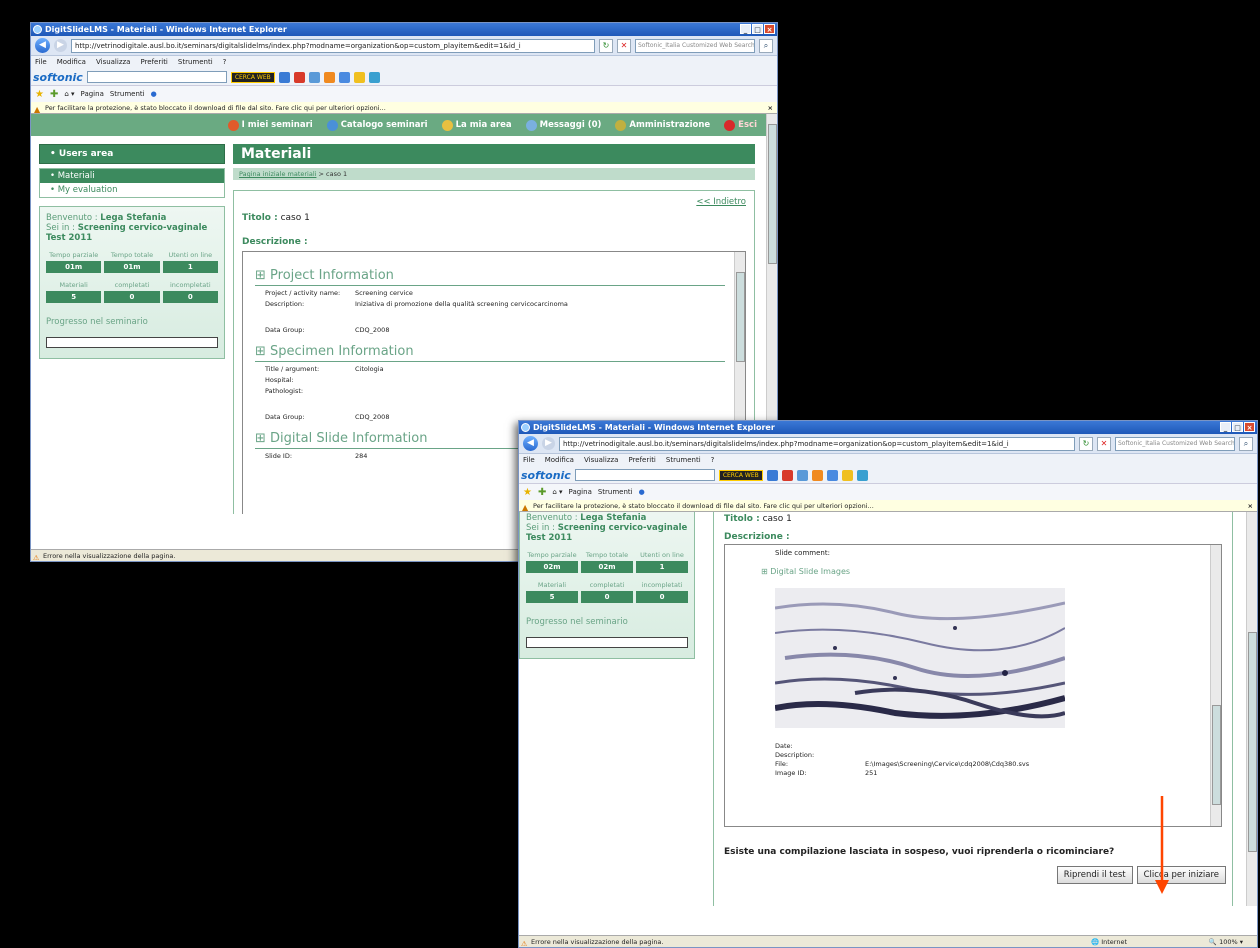 This screenshot has height=948, width=1260. I want to click on zoom-control: 🔍 100% ▾, so click(1226, 941).